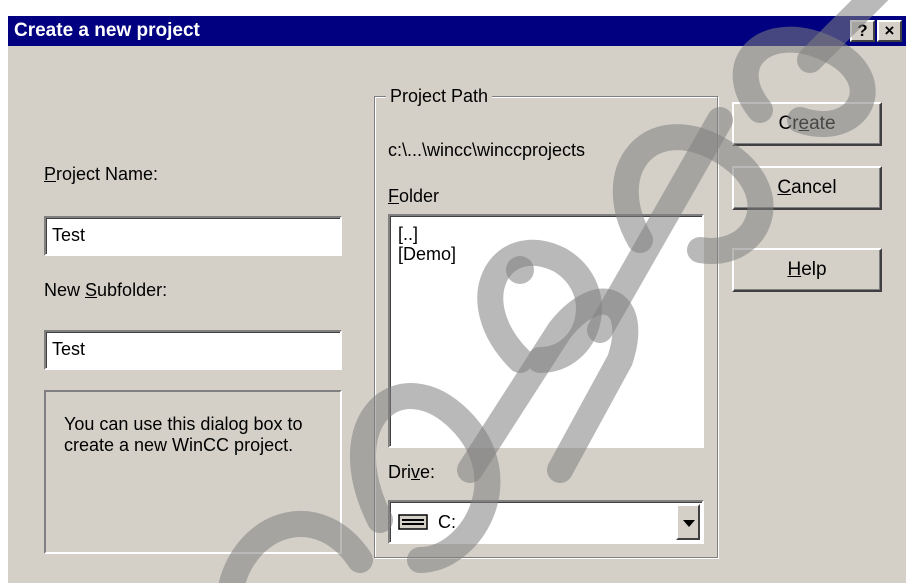  What do you see at coordinates (414, 196) in the screenshot?
I see `folder-label: Folder` at bounding box center [414, 196].